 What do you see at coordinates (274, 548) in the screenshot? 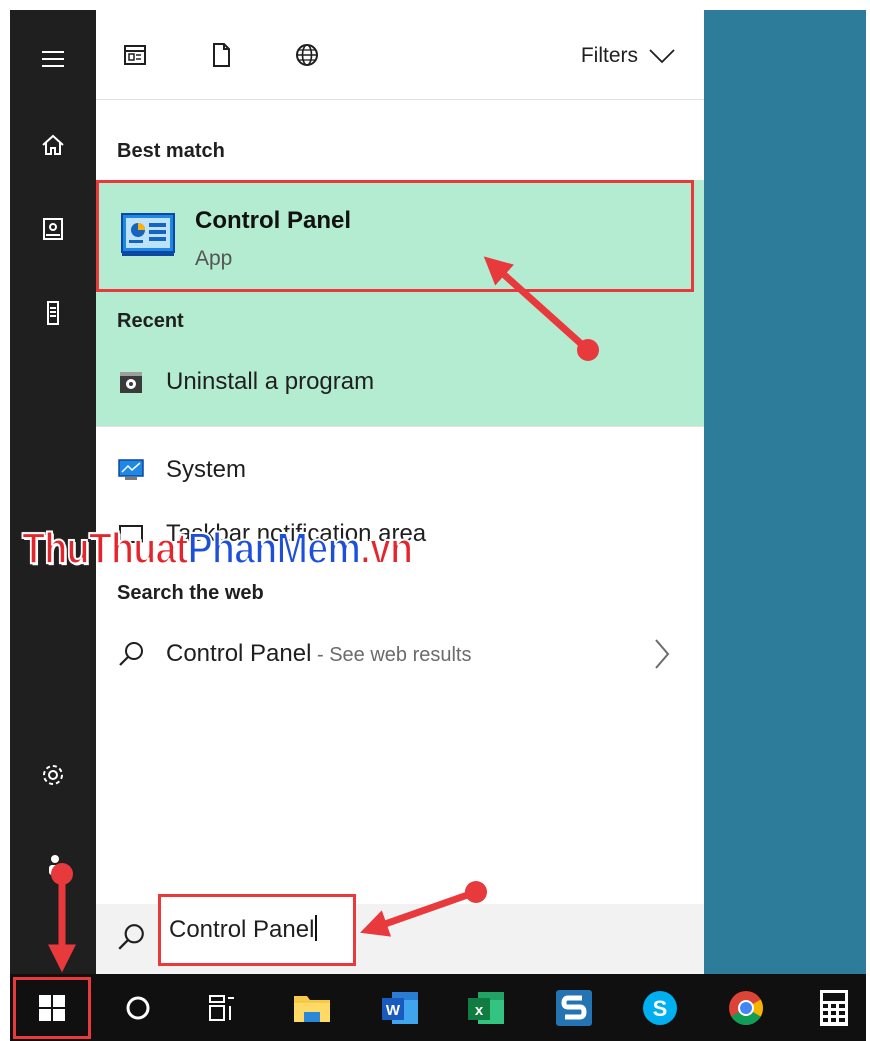
I see `watermark-part2: PhanMem` at bounding box center [274, 548].